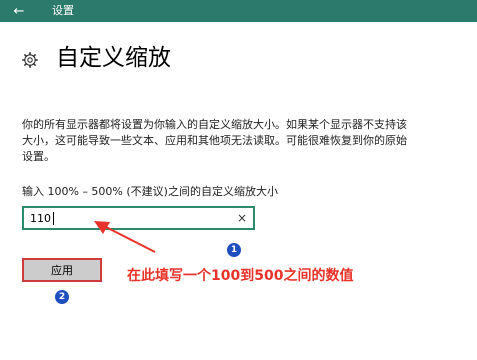 The image size is (477, 360). I want to click on gear-icon, so click(30, 60).